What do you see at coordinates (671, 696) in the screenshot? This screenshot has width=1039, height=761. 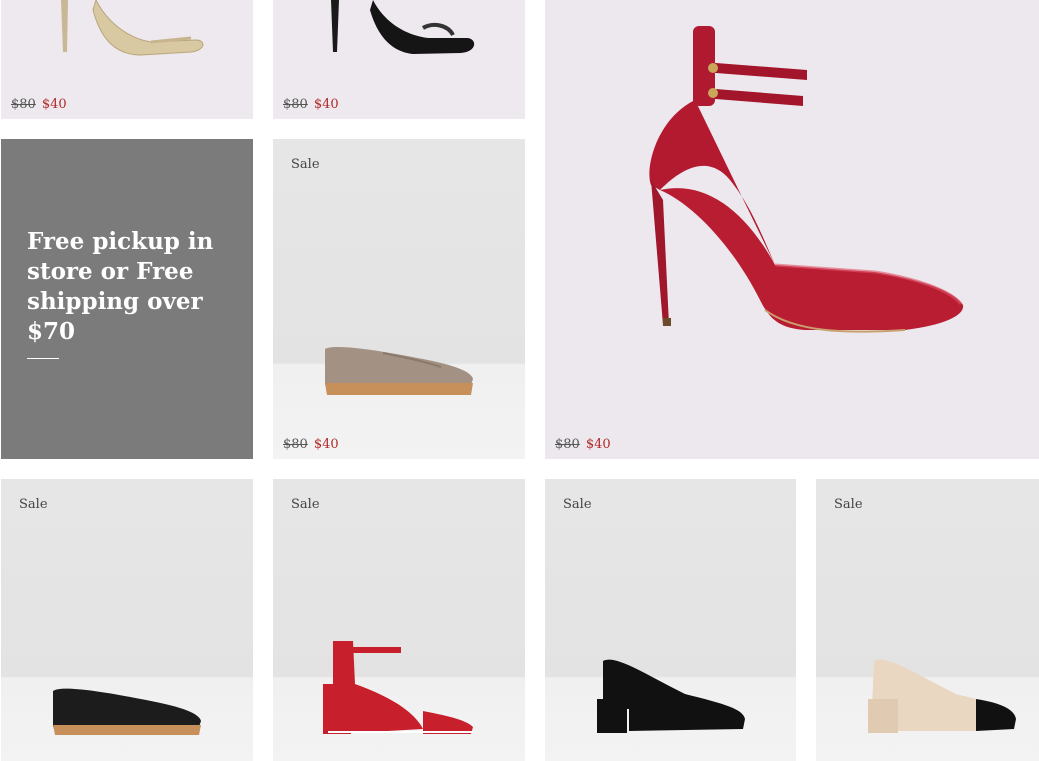 I see `black-block-heel-pump-image` at bounding box center [671, 696].